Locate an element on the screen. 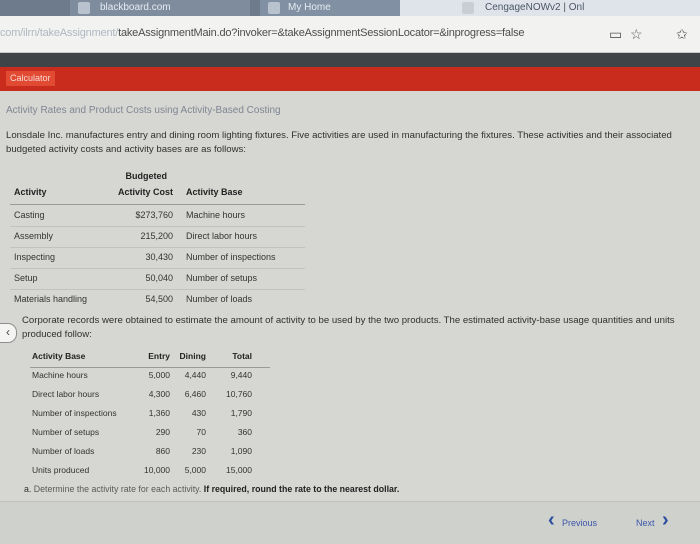 The height and width of the screenshot is (544, 700). question-prefix: a. is located at coordinates (28, 489).